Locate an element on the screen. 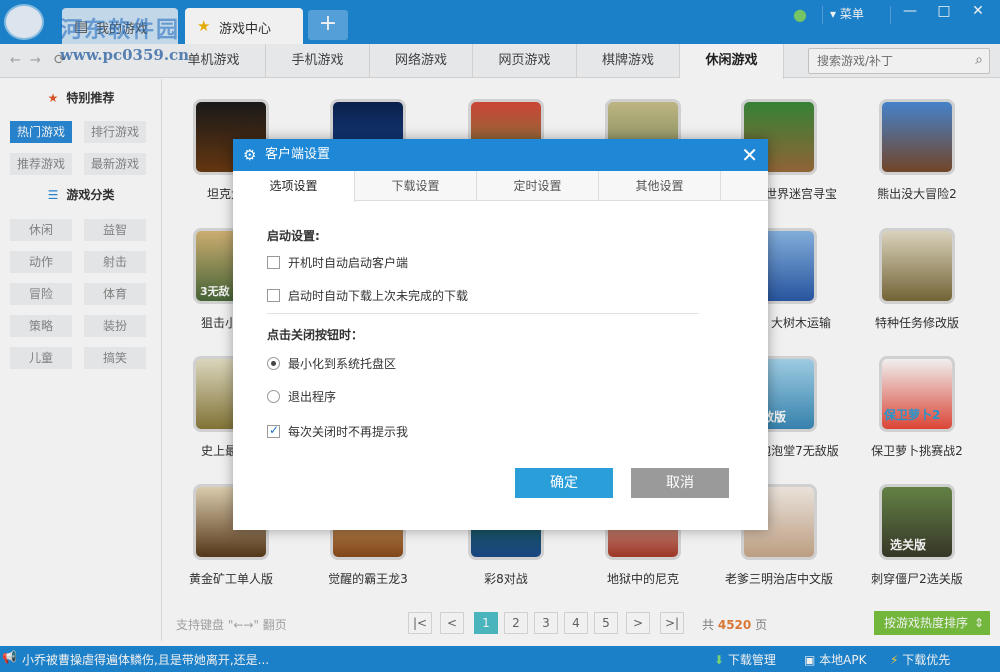 The image size is (1000, 672). game-thumbnail: 保卫萝卜2 is located at coordinates (917, 394).